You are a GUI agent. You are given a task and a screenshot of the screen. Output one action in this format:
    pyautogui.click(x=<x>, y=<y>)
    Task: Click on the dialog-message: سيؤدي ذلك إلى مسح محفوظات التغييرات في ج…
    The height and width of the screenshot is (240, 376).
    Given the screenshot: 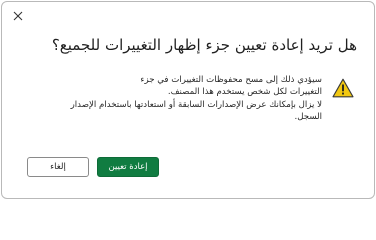 What is the action you would take?
    pyautogui.click(x=192, y=98)
    